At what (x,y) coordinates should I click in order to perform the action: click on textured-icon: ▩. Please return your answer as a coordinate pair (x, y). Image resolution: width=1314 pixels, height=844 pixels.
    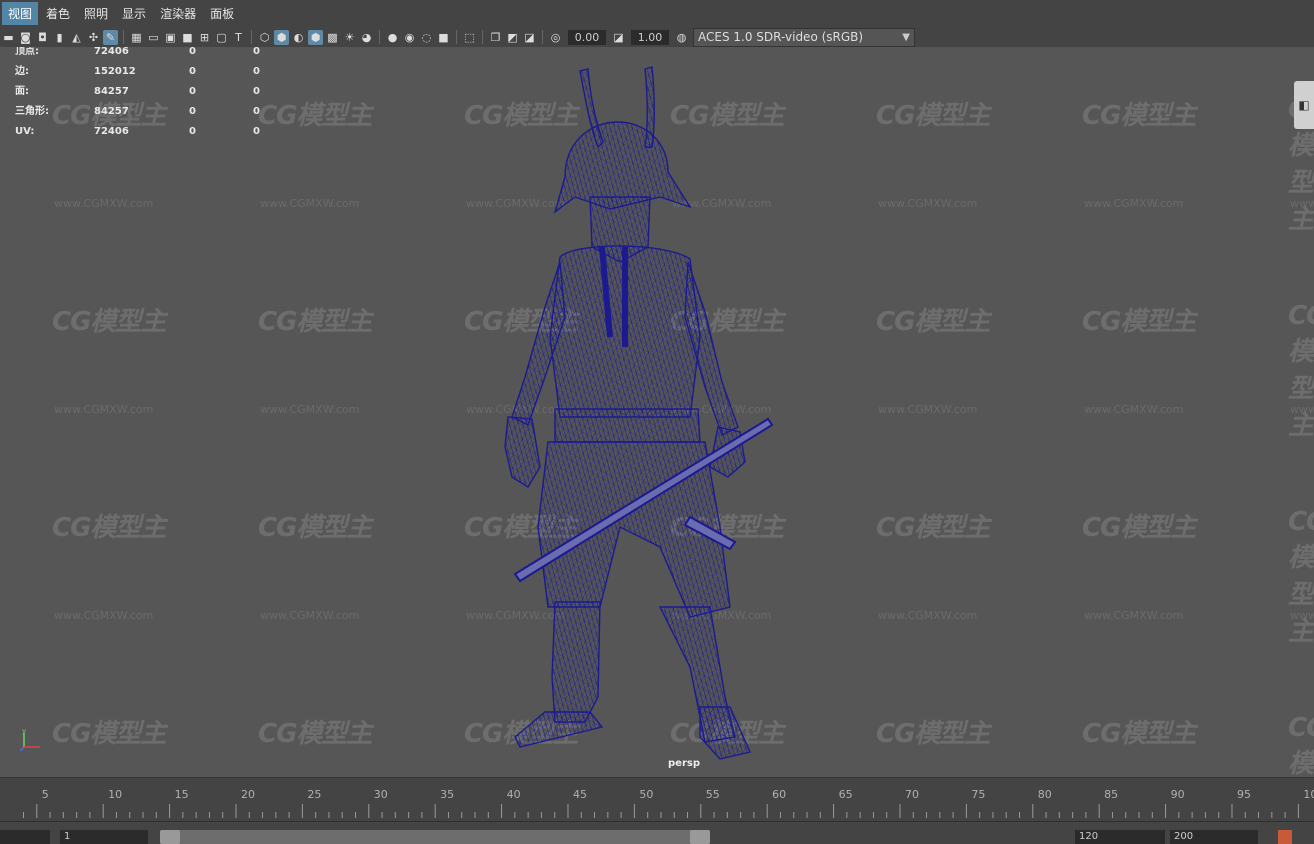
    Looking at the image, I should click on (332, 37).